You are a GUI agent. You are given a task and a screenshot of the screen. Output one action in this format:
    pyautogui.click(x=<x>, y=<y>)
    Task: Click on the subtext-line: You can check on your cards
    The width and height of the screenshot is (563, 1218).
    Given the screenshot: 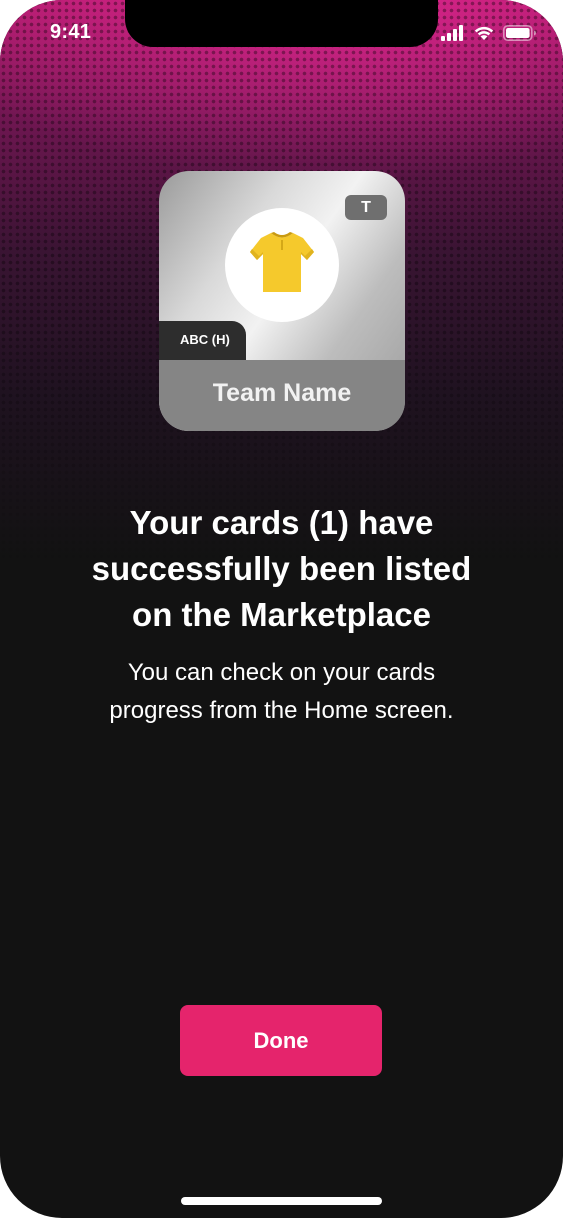 What is the action you would take?
    pyautogui.click(x=281, y=672)
    